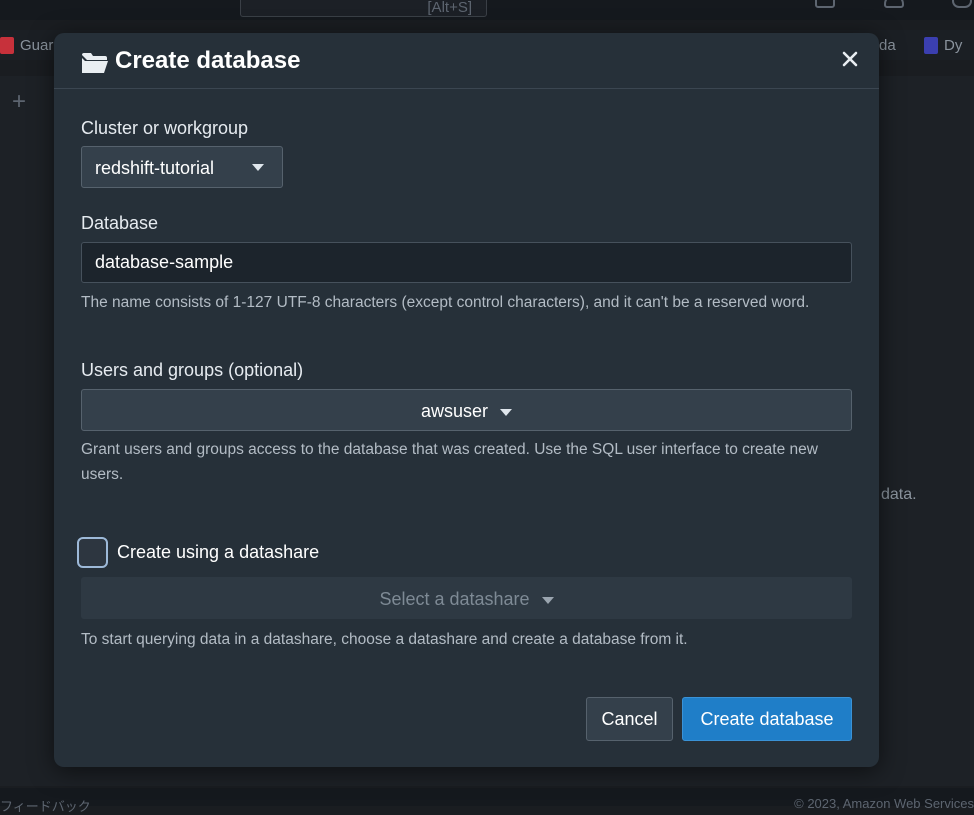 This screenshot has height=815, width=974. What do you see at coordinates (208, 60) in the screenshot?
I see `modal-title: Create database` at bounding box center [208, 60].